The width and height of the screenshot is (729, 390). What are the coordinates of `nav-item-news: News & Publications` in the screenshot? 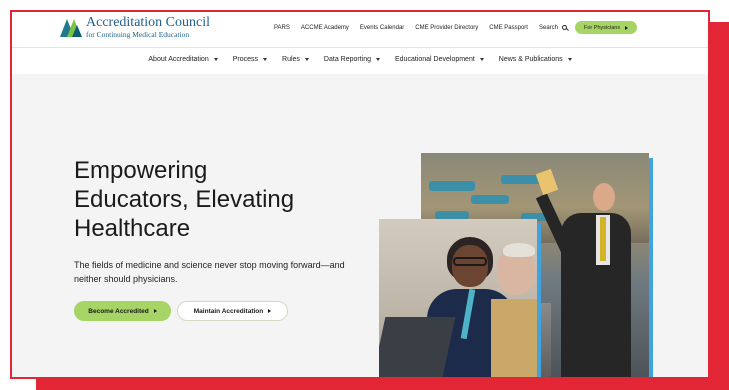 It's located at (535, 59).